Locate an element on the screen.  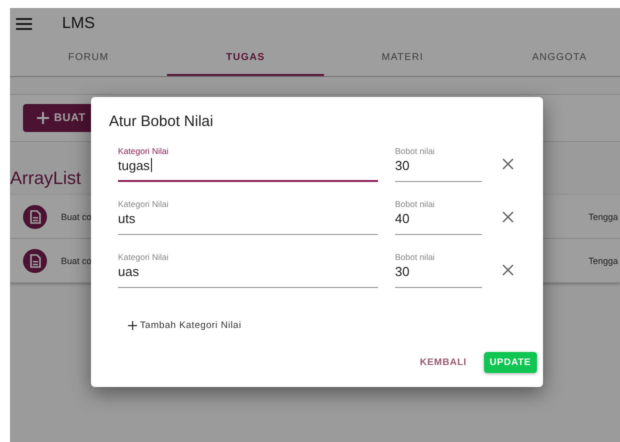
app-title: LMS is located at coordinates (78, 24).